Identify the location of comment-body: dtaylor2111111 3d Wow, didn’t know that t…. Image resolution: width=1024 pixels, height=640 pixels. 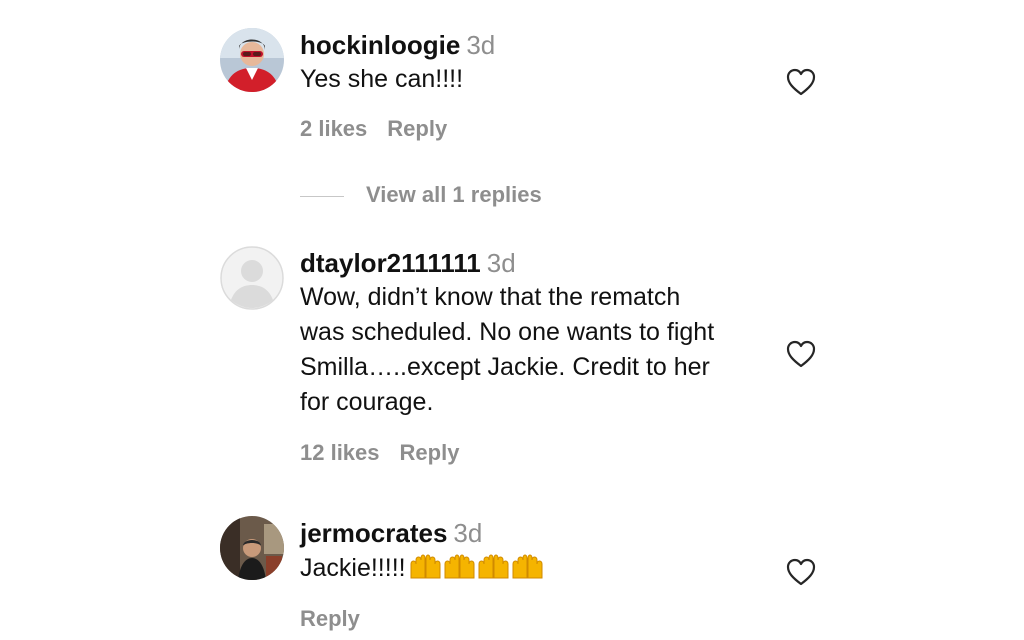
(530, 333).